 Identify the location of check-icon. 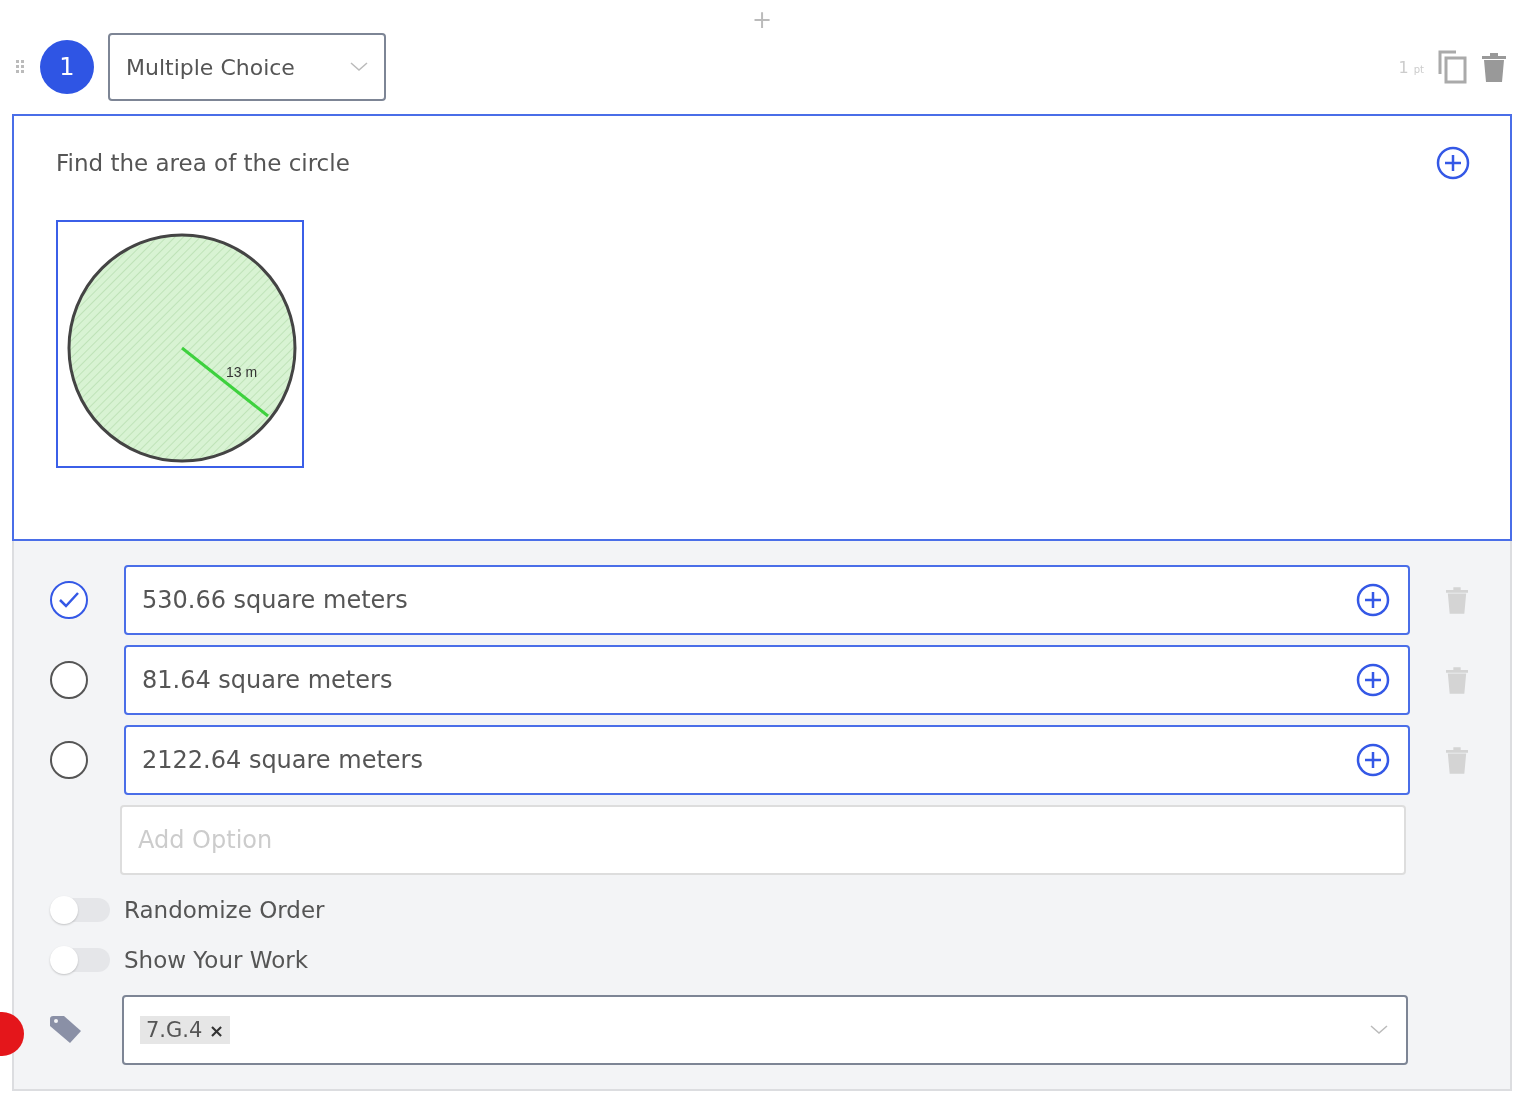
(69, 600).